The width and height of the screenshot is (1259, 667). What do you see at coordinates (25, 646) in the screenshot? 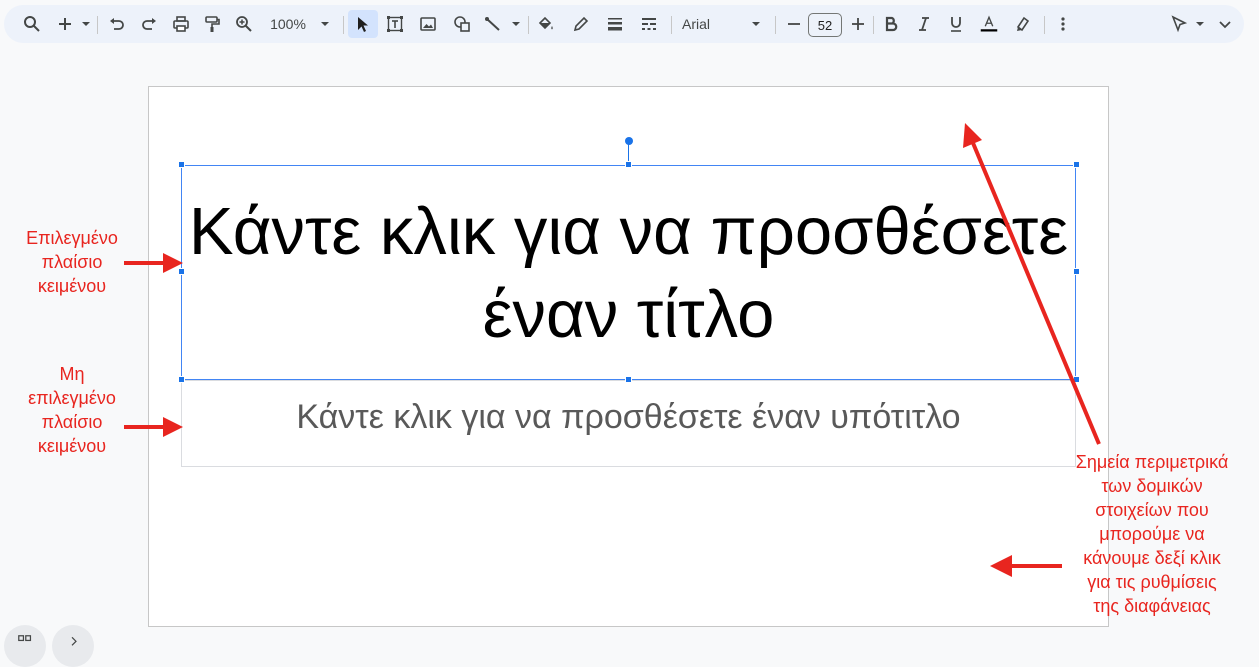
I see `grid-view-button` at bounding box center [25, 646].